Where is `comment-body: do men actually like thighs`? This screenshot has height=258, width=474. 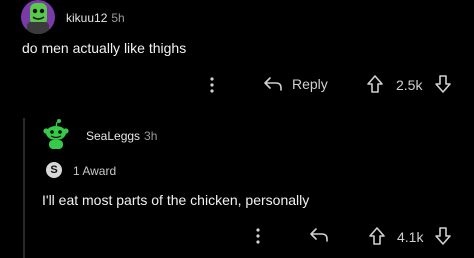
comment-body: do men actually like thighs is located at coordinates (104, 48).